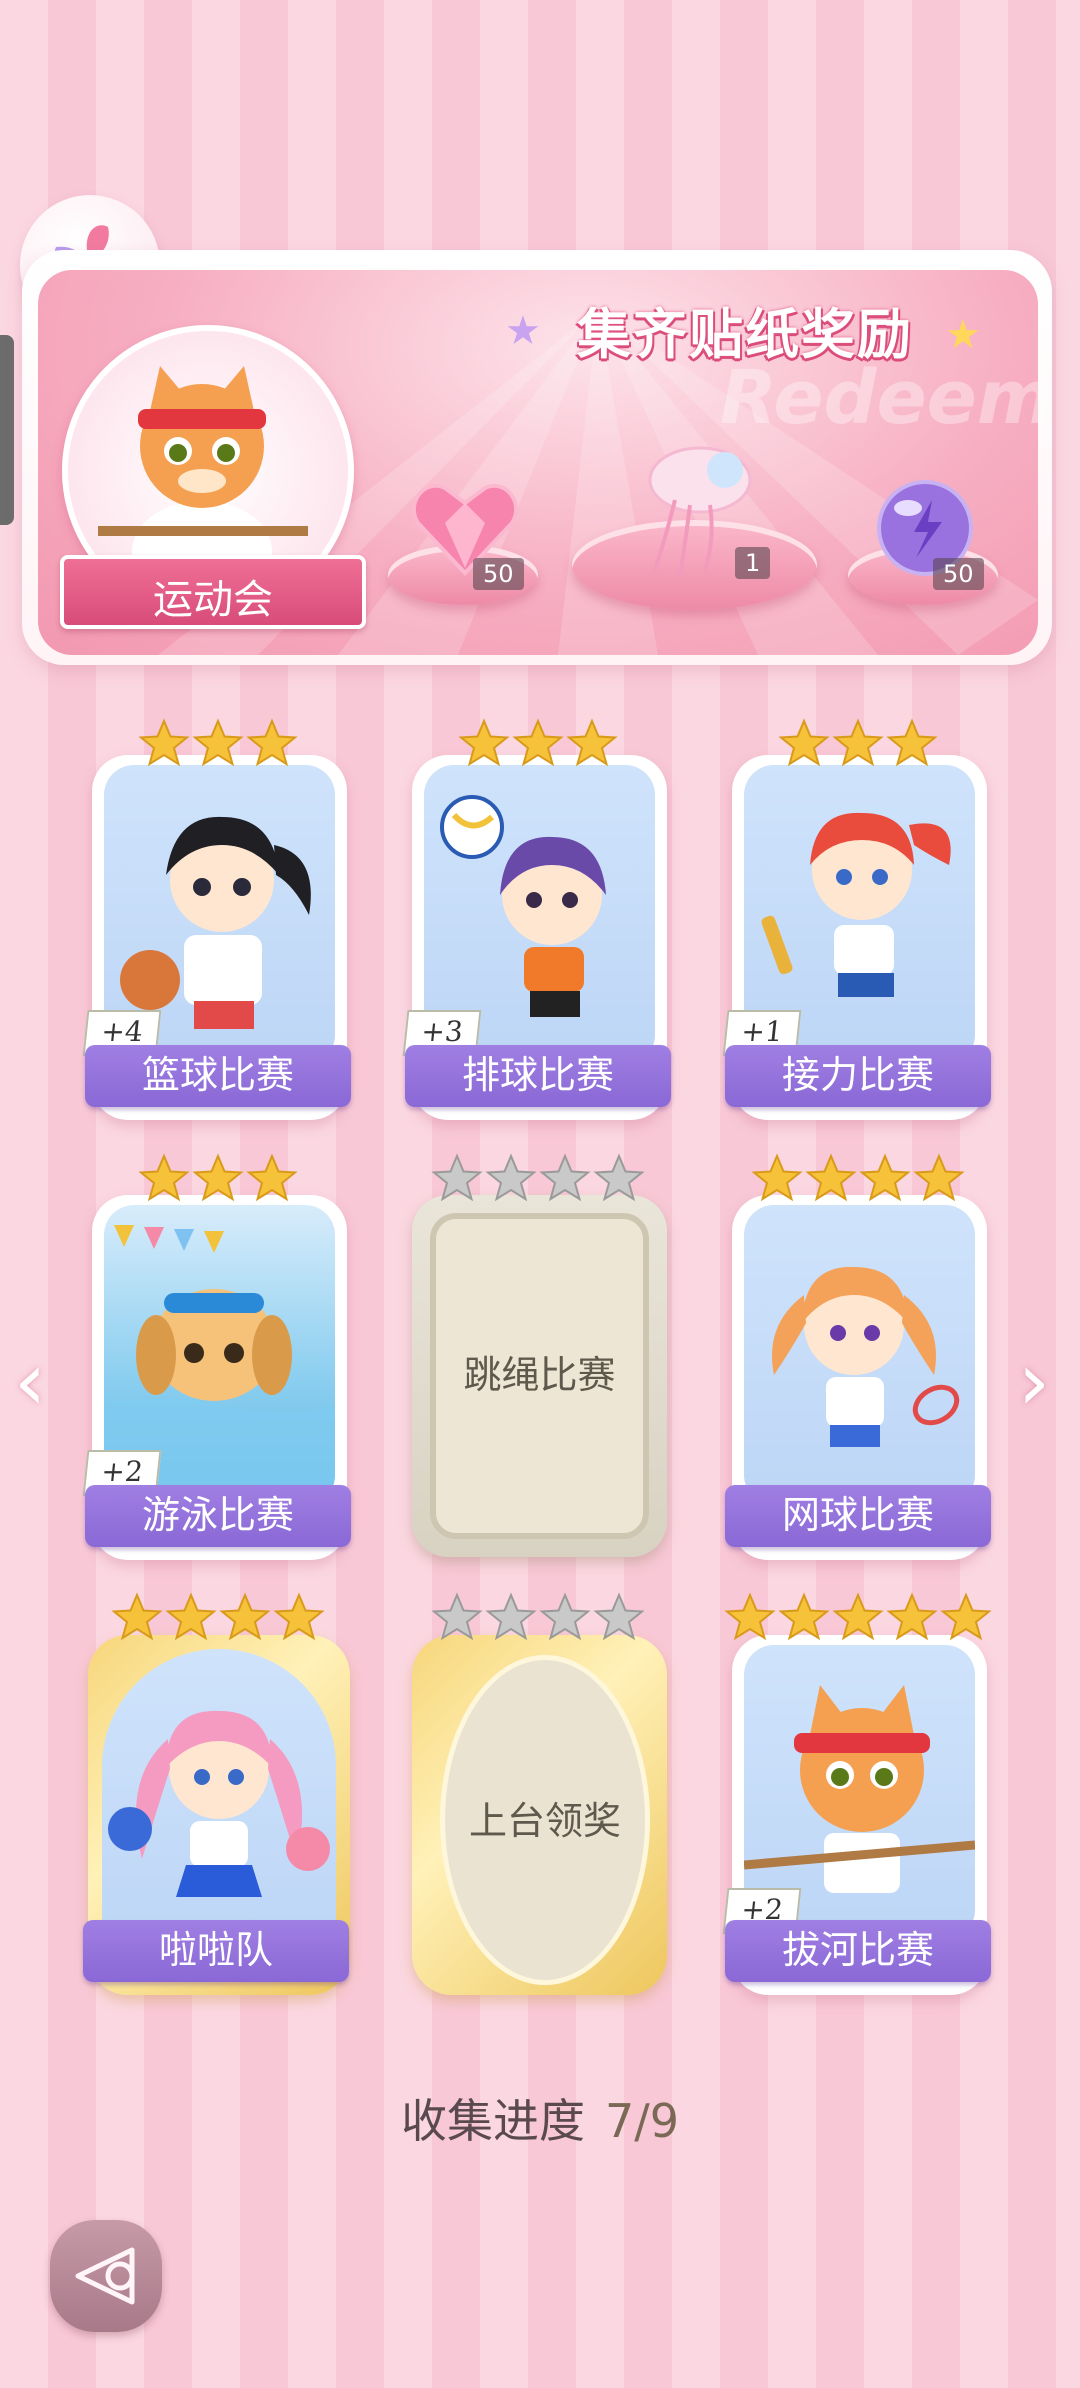  Describe the element at coordinates (745, 334) in the screenshot. I see `banner-title: 集齐贴纸奖励` at that location.